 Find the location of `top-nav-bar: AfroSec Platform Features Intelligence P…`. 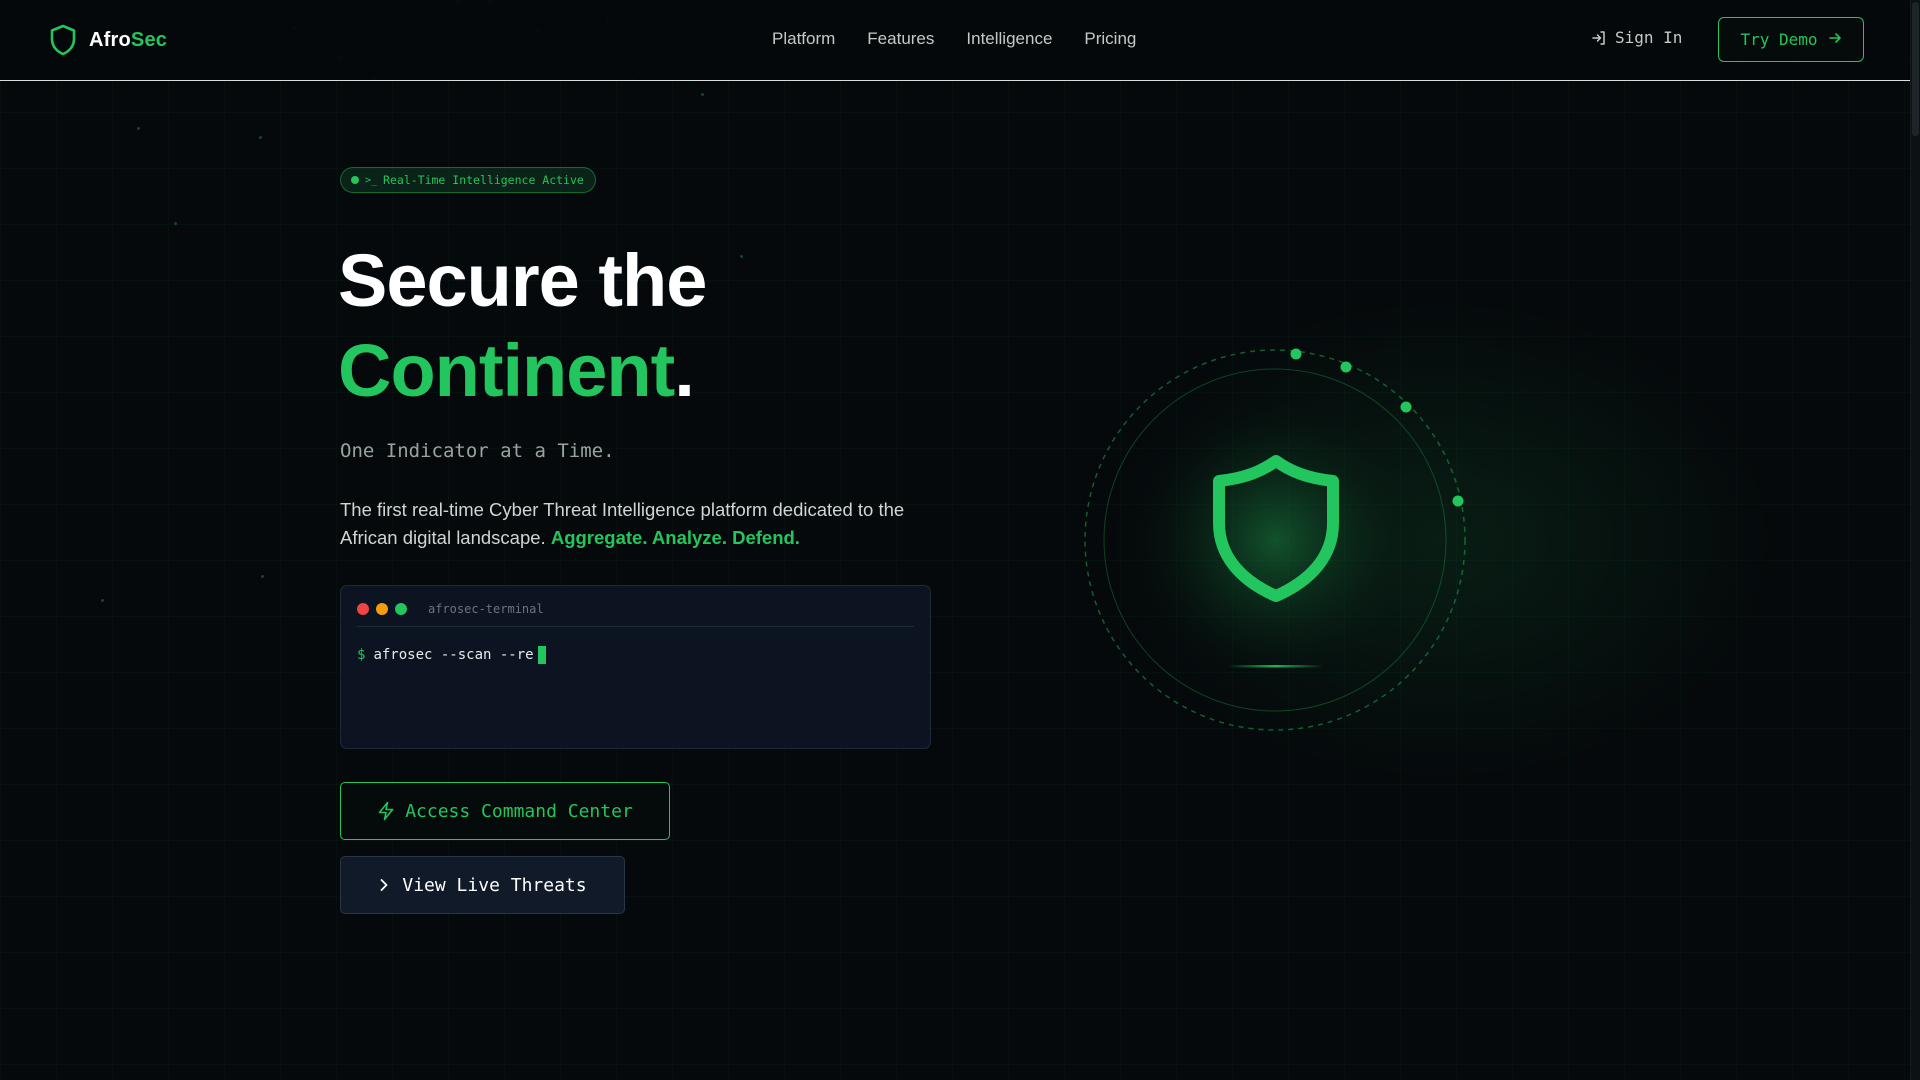

top-nav-bar: AfroSec Platform Features Intelligence P… is located at coordinates (955, 40).